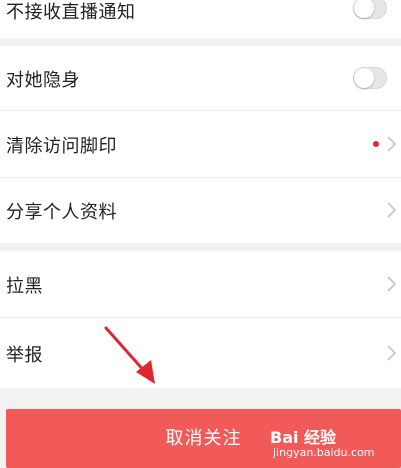 This screenshot has width=401, height=468. Describe the element at coordinates (324, 452) in the screenshot. I see `watermark-url: jingyan.baidu.com` at that location.